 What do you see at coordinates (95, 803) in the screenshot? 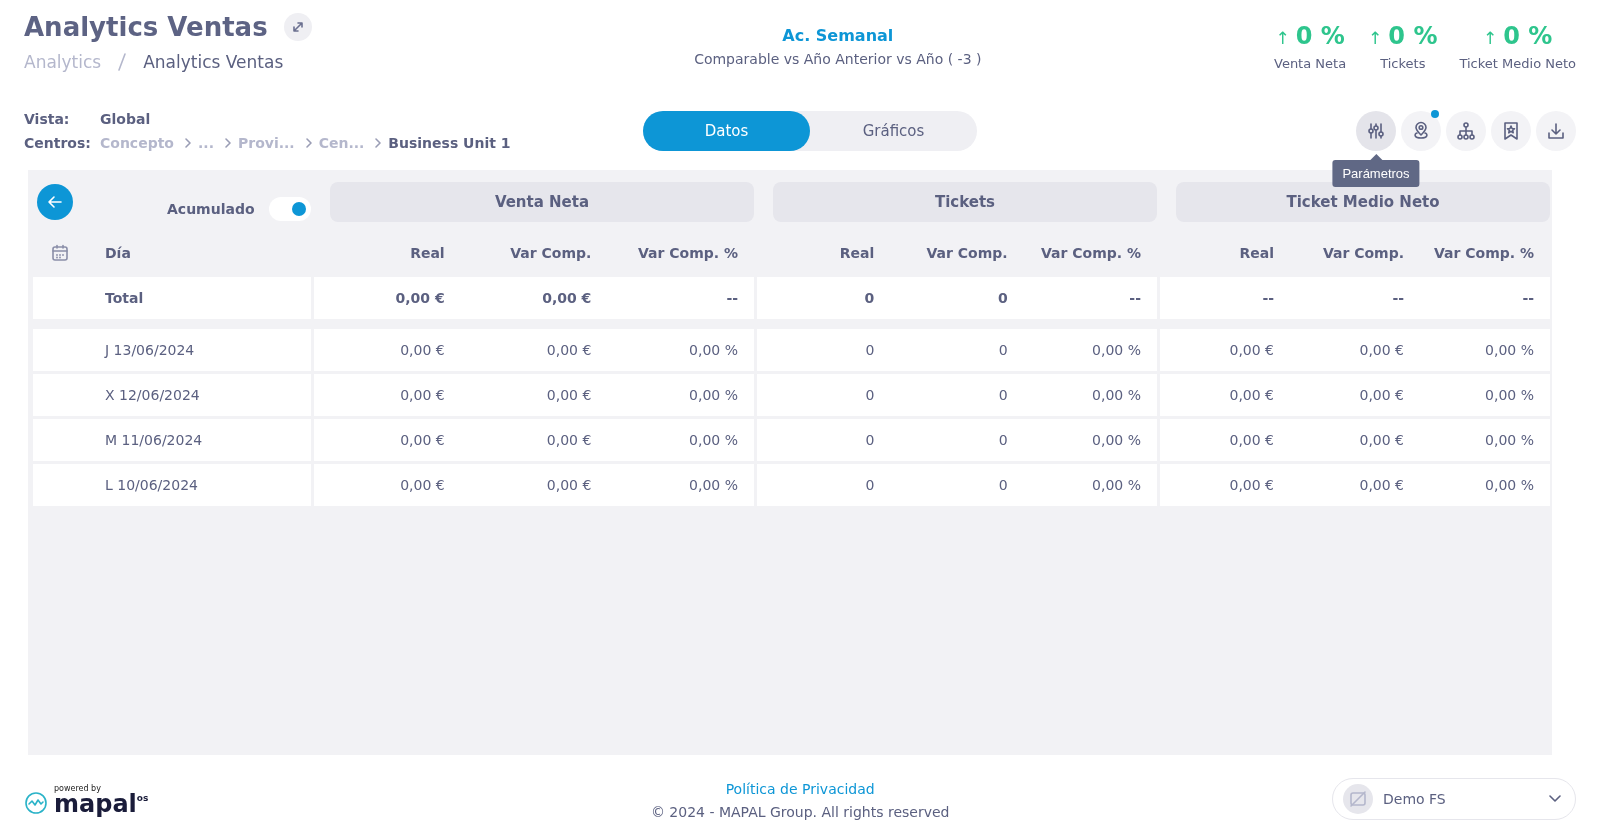
I see `logo-wordmark: mapal` at bounding box center [95, 803].